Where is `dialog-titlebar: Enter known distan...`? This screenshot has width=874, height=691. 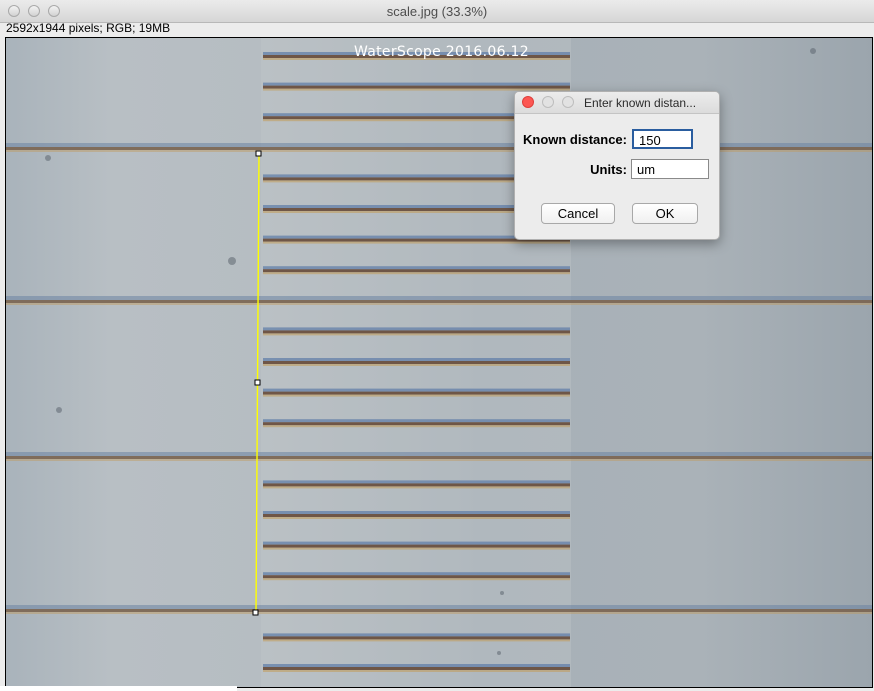
dialog-titlebar: Enter known distan... is located at coordinates (617, 103).